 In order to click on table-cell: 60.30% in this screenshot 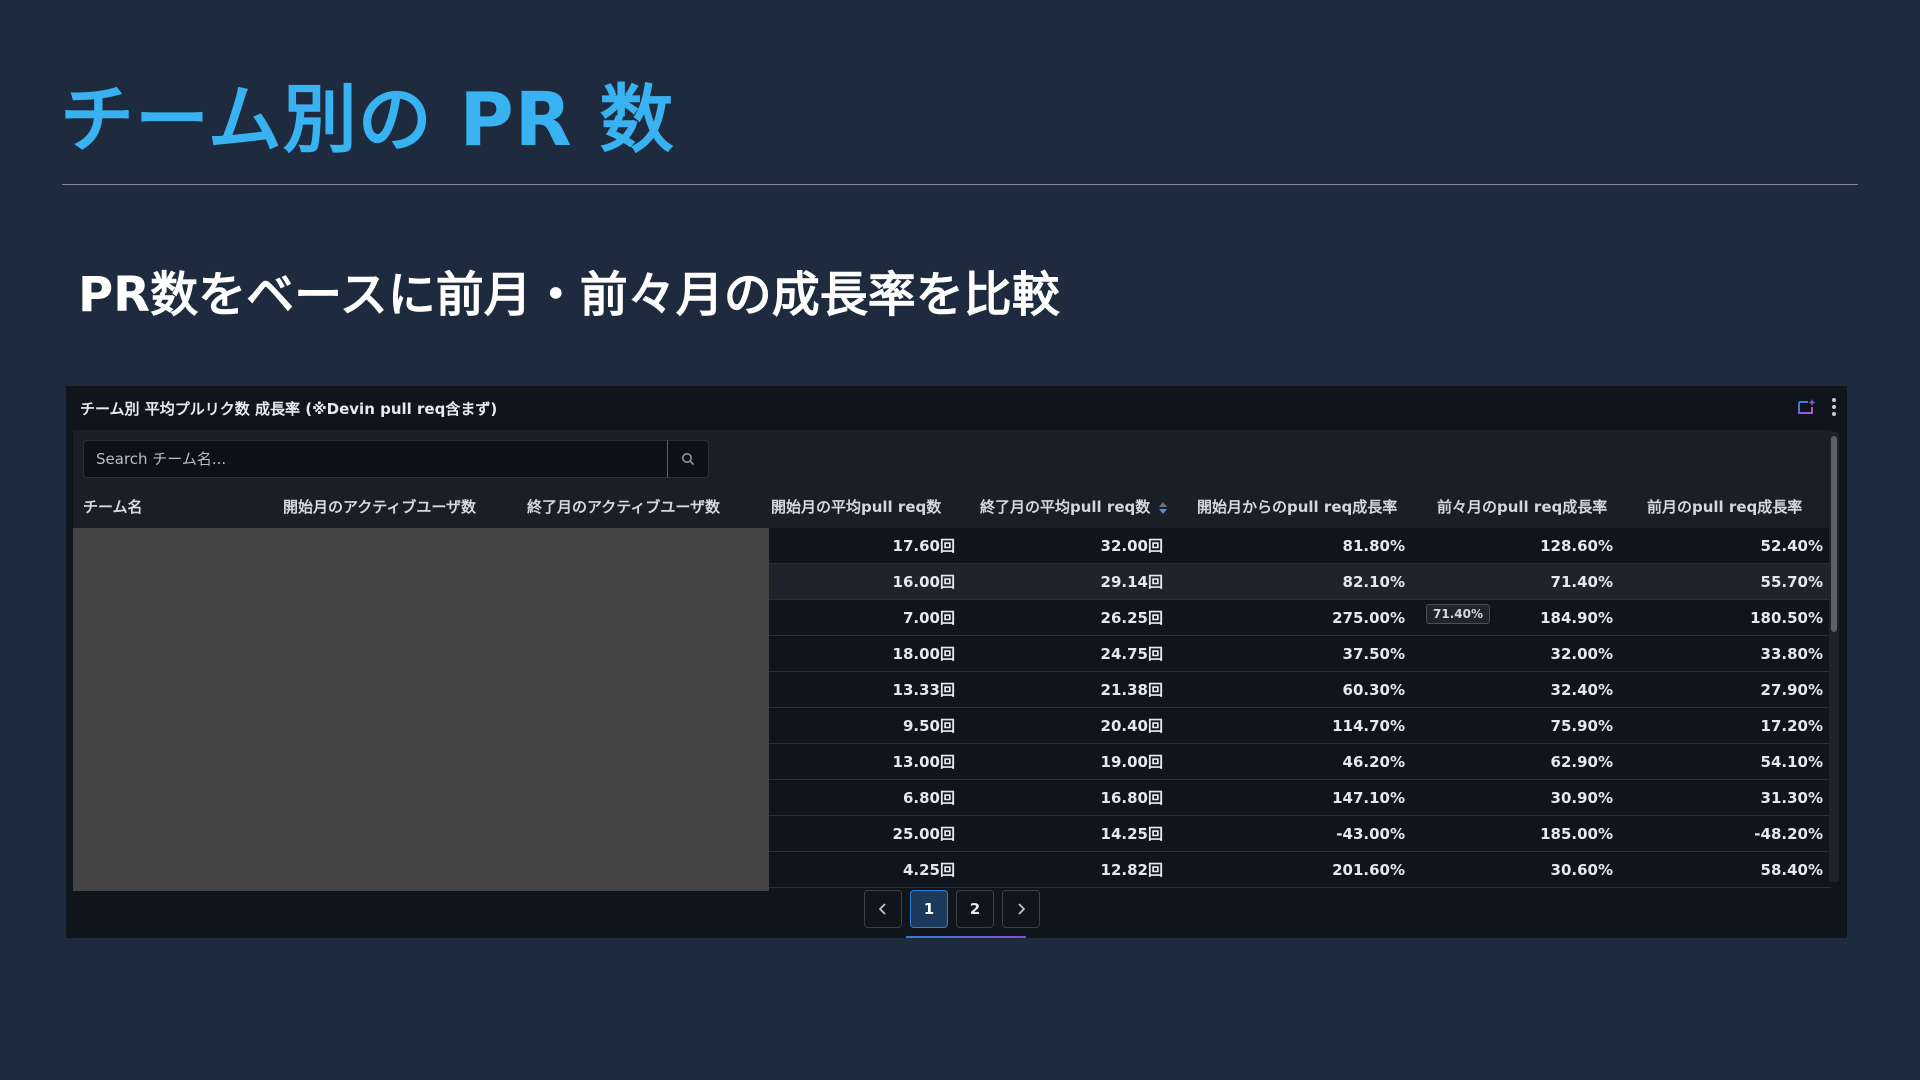, I will do `click(1373, 690)`.